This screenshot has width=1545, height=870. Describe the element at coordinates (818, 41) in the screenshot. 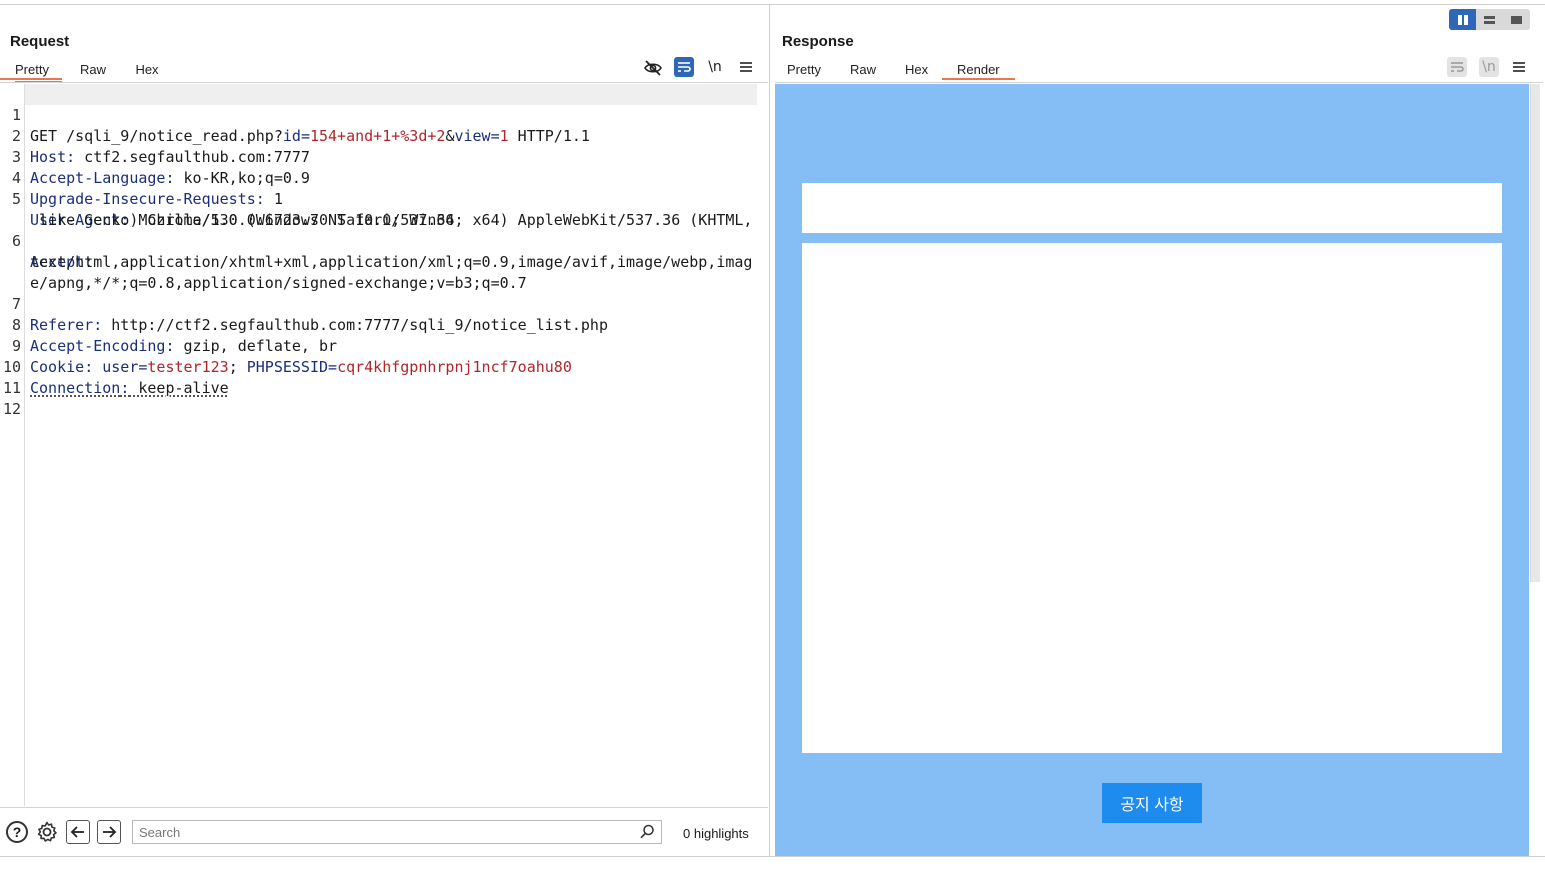

I see `response-title: Response` at that location.